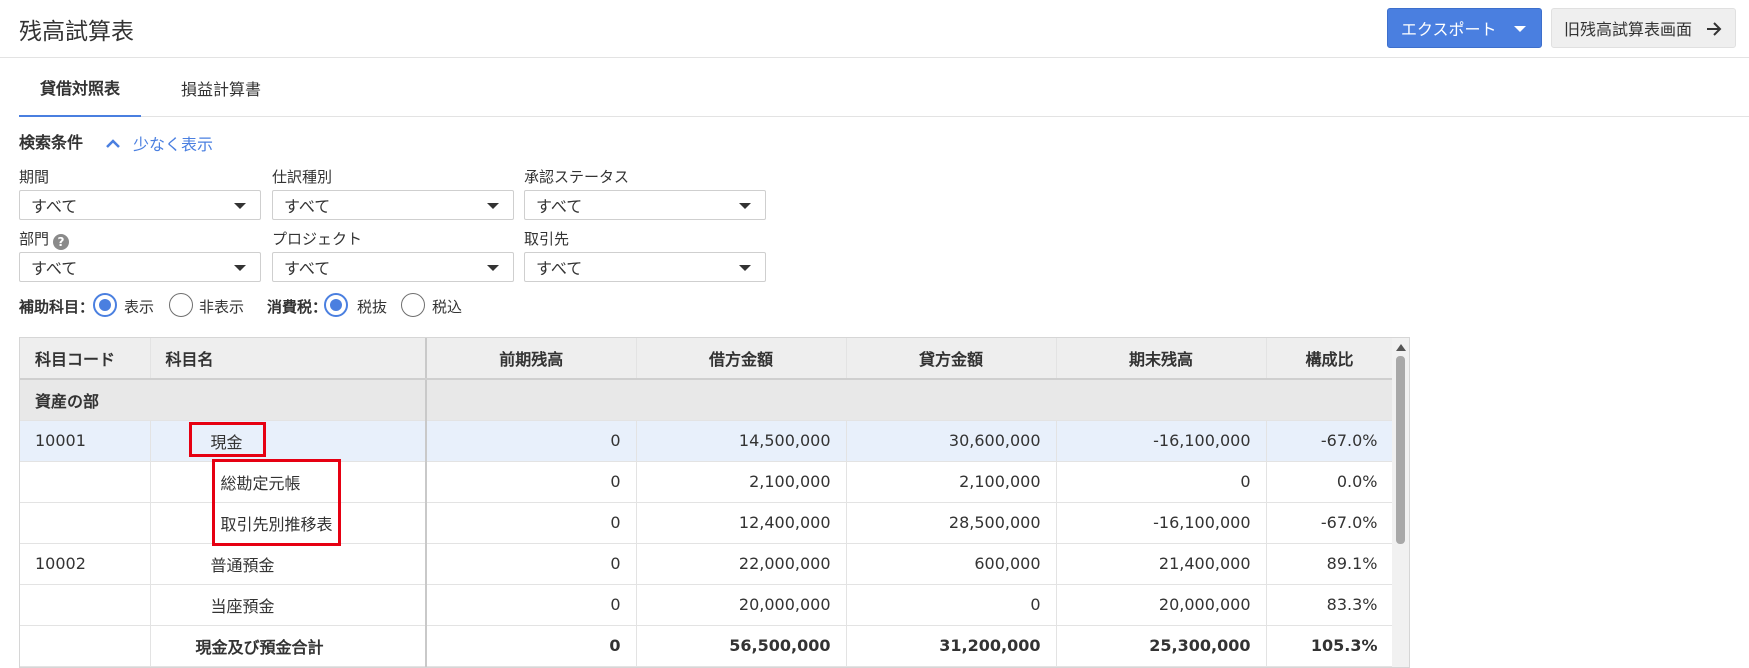 This screenshot has height=668, width=1749. What do you see at coordinates (531, 359) in the screenshot?
I see `col-header-prev-balance: 前期残高` at bounding box center [531, 359].